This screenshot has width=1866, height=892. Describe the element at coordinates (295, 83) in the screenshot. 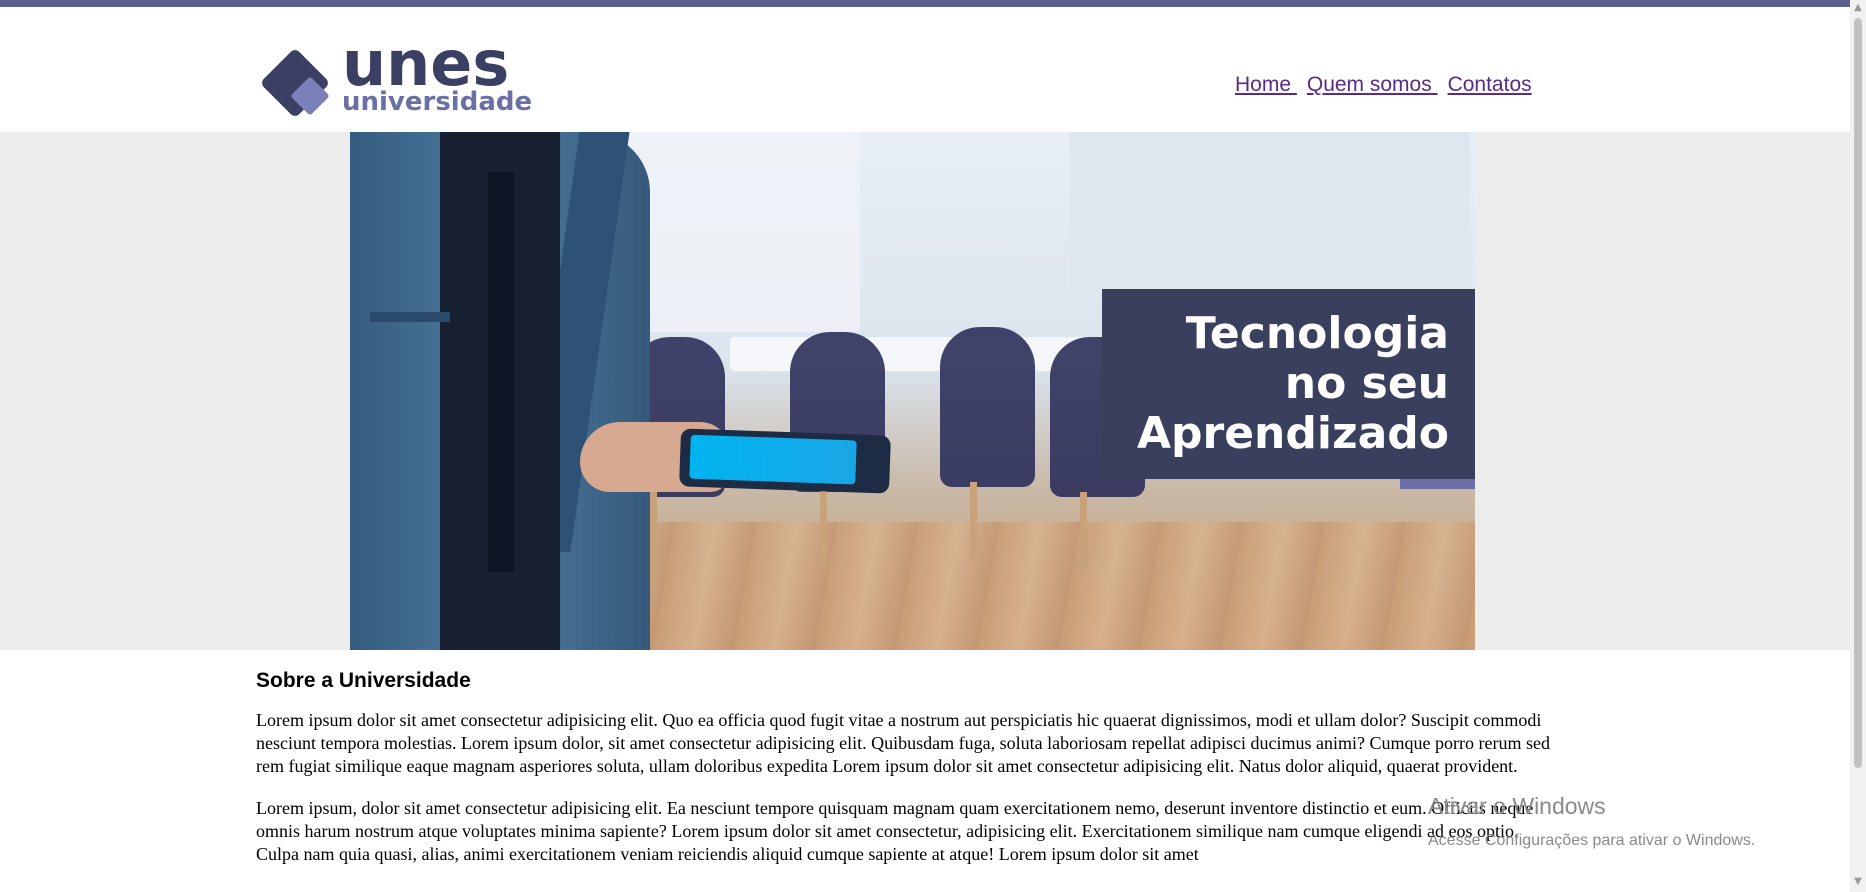

I see `logo-diamond-icon` at that location.